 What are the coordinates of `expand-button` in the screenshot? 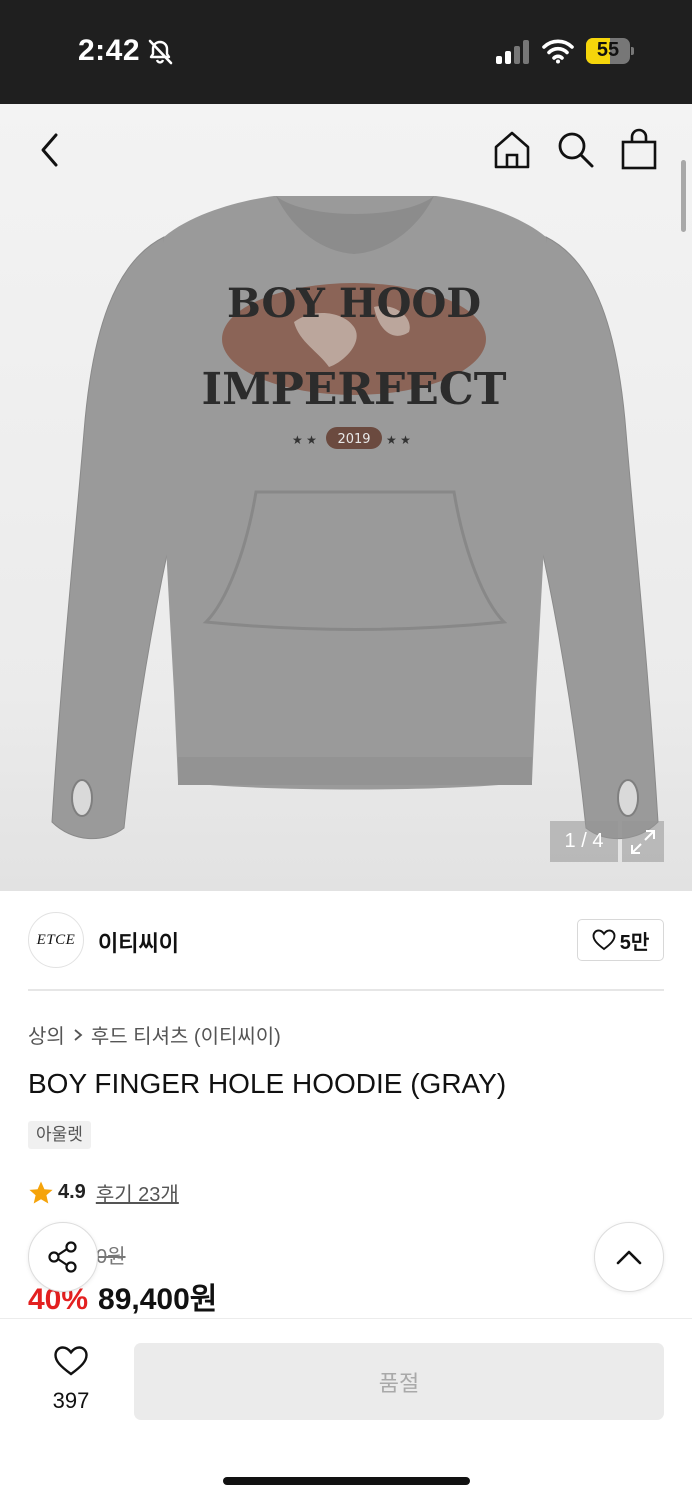 It's located at (643, 841).